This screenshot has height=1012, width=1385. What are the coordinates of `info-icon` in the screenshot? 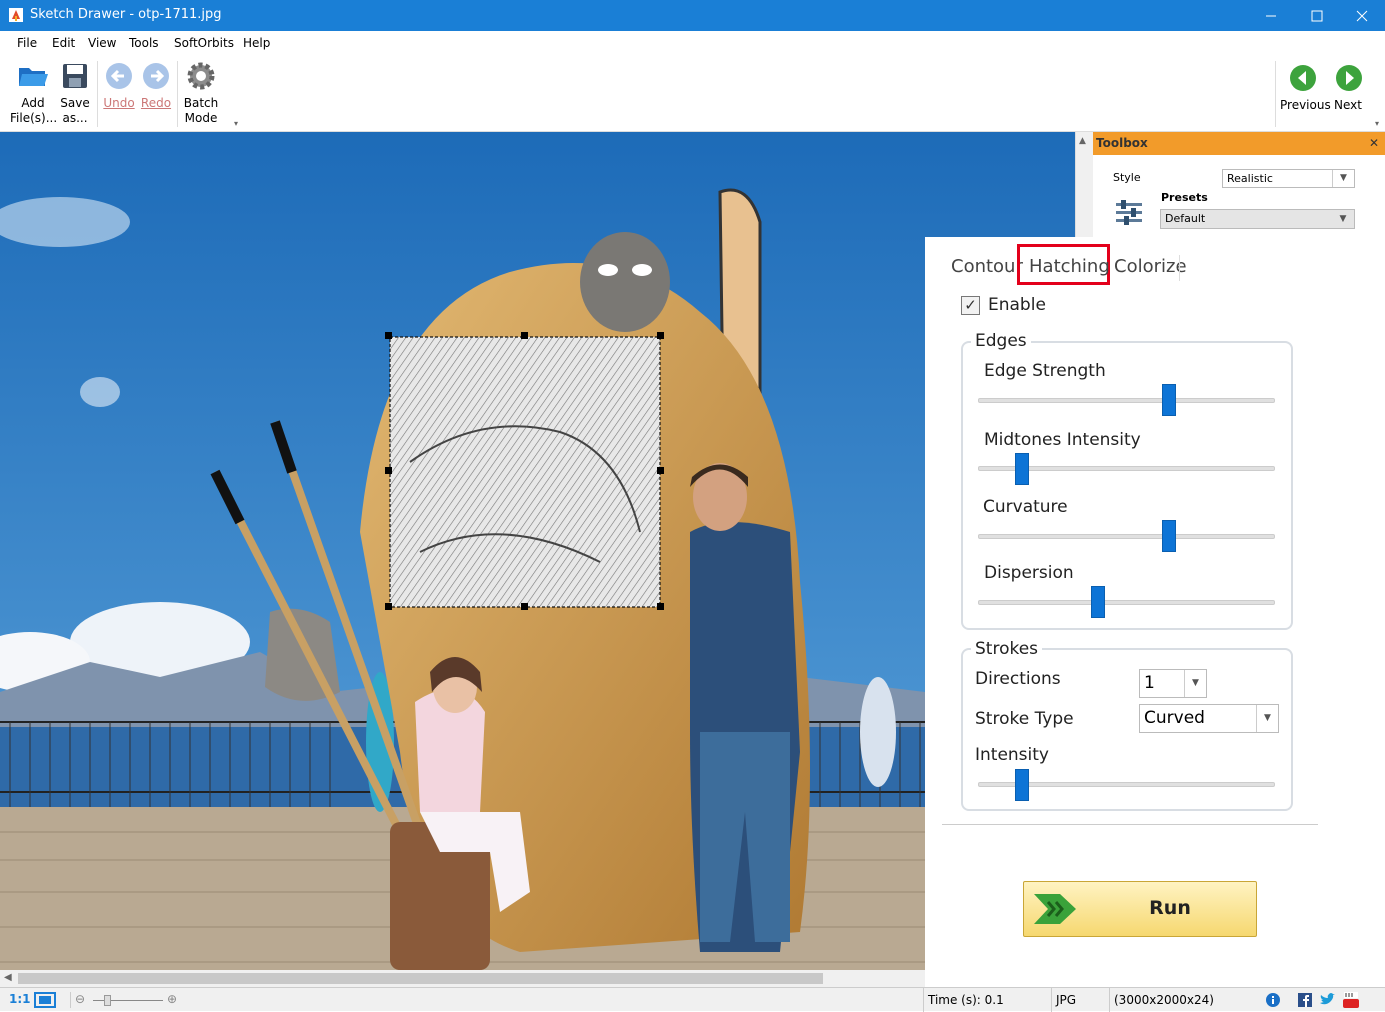 It's located at (1273, 1000).